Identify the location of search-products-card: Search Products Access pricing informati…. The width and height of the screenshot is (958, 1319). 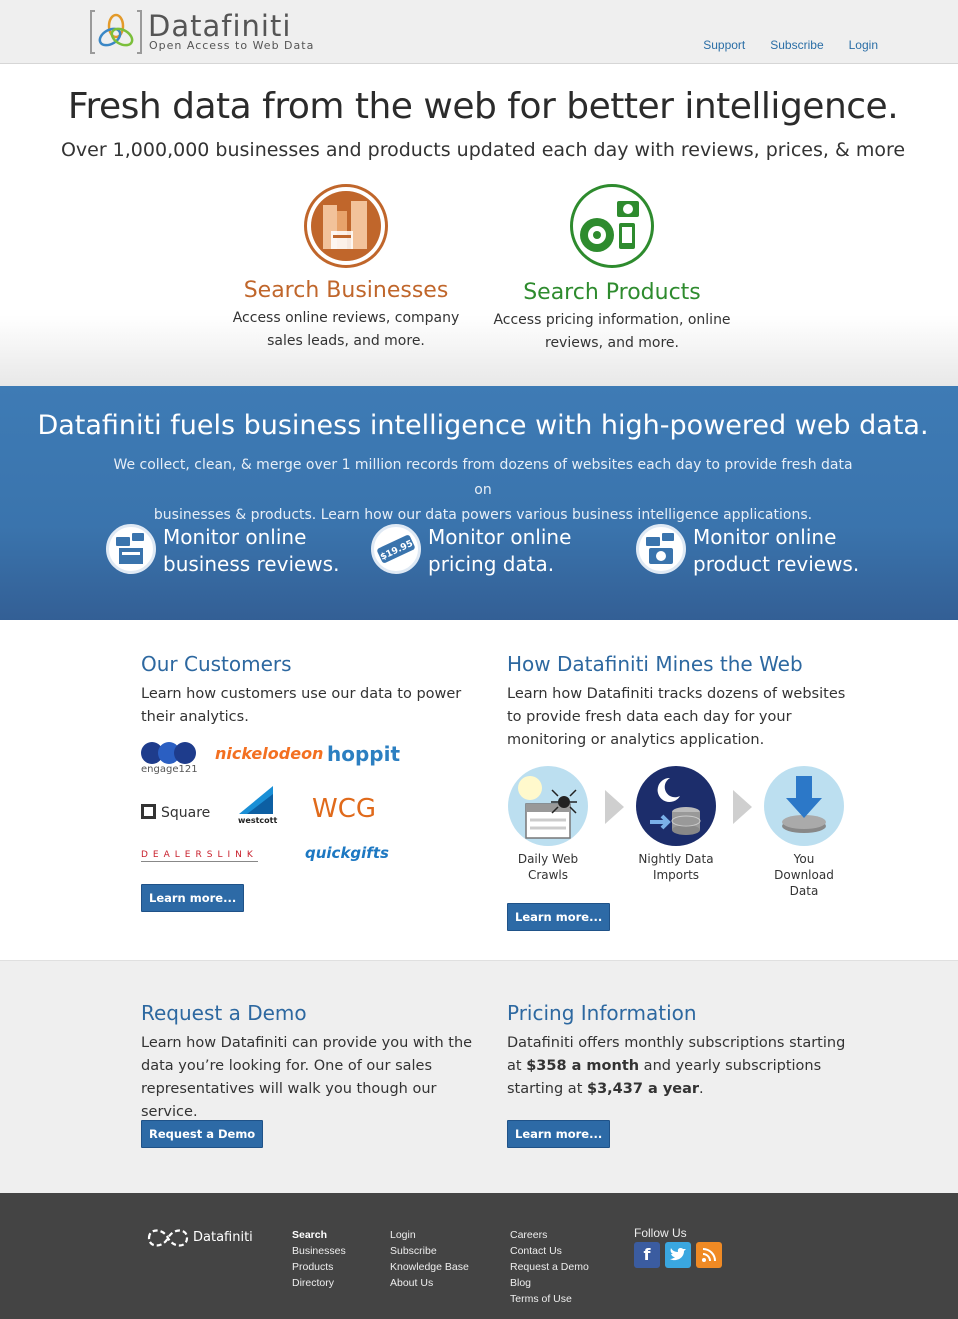
(612, 269).